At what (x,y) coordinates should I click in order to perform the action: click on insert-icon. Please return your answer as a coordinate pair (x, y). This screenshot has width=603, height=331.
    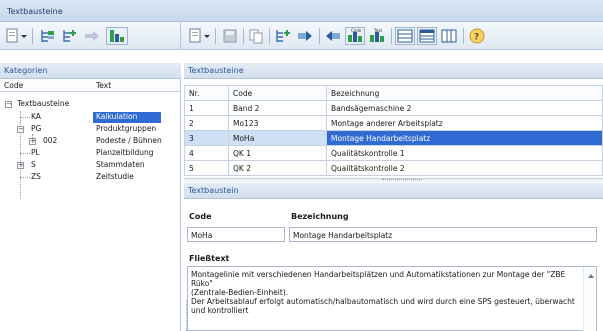
    Looking at the image, I should click on (305, 36).